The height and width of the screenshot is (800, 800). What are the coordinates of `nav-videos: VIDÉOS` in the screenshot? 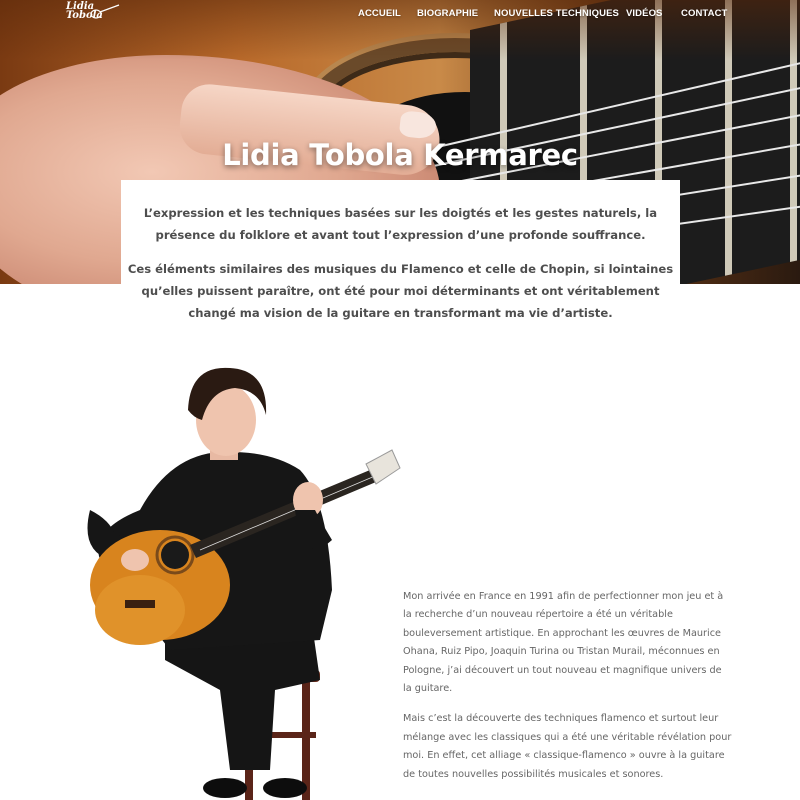 It's located at (644, 13).